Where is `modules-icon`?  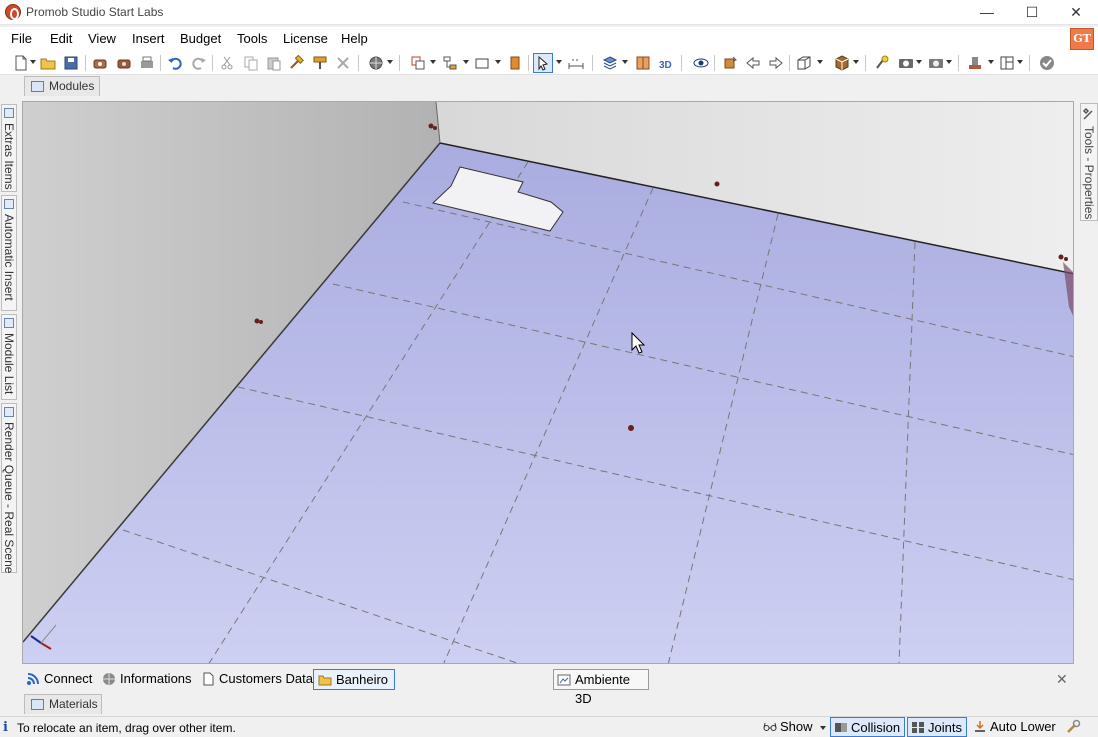
modules-icon is located at coordinates (37, 86).